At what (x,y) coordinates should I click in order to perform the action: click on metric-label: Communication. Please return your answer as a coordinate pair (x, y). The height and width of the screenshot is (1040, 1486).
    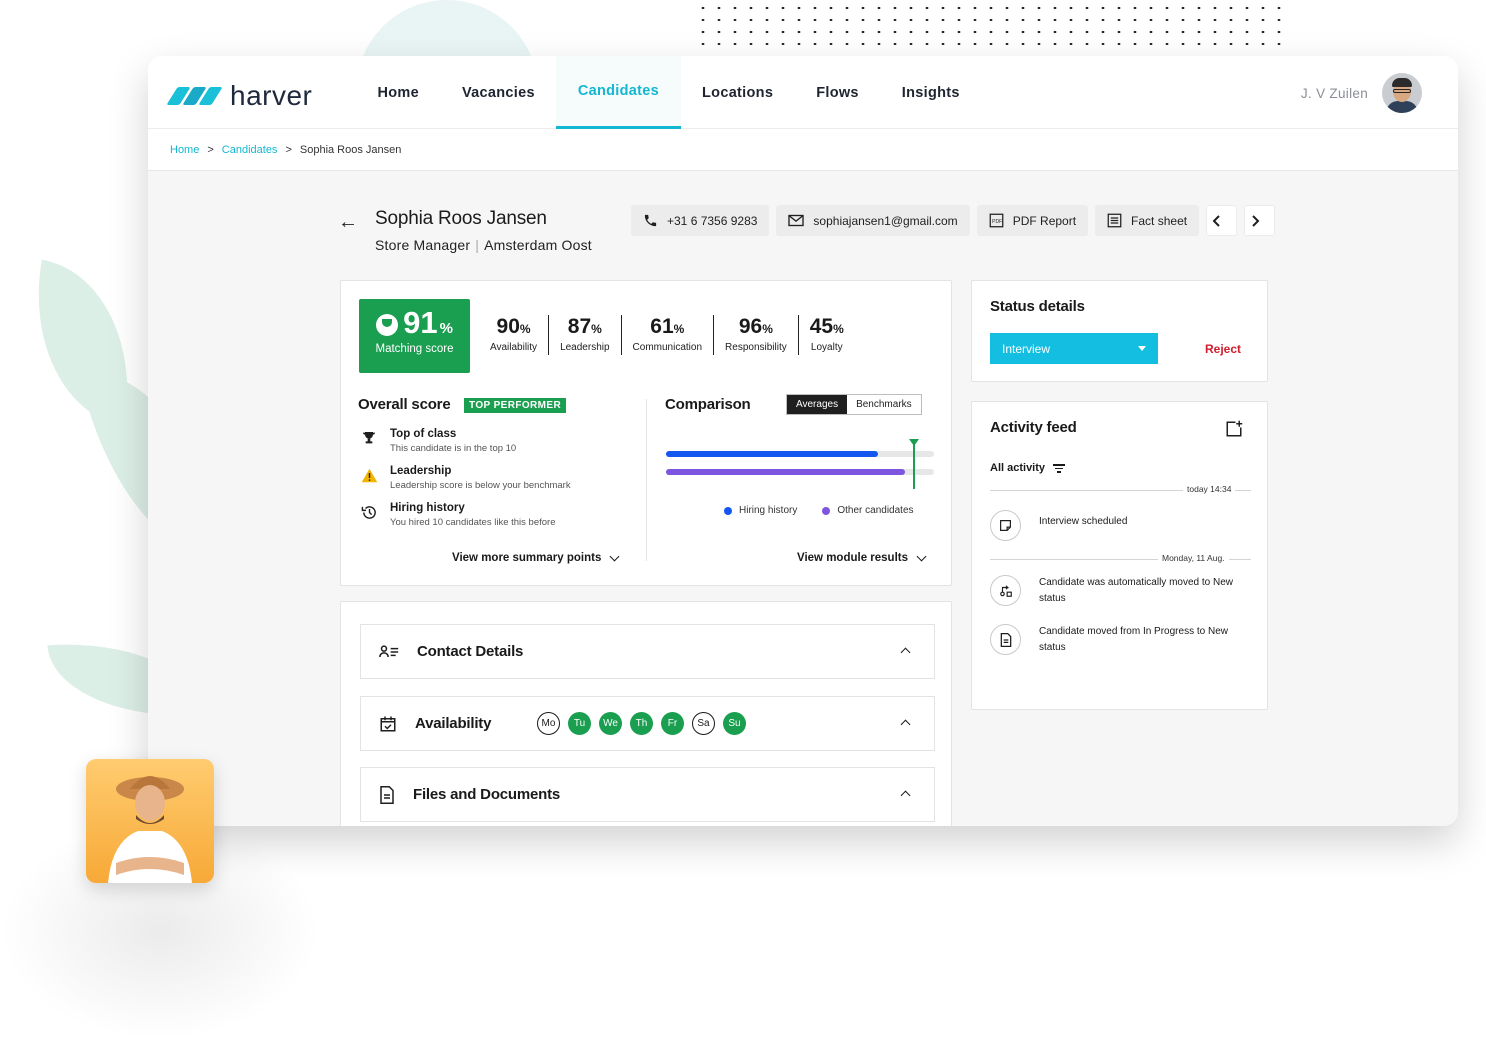
    Looking at the image, I should click on (667, 347).